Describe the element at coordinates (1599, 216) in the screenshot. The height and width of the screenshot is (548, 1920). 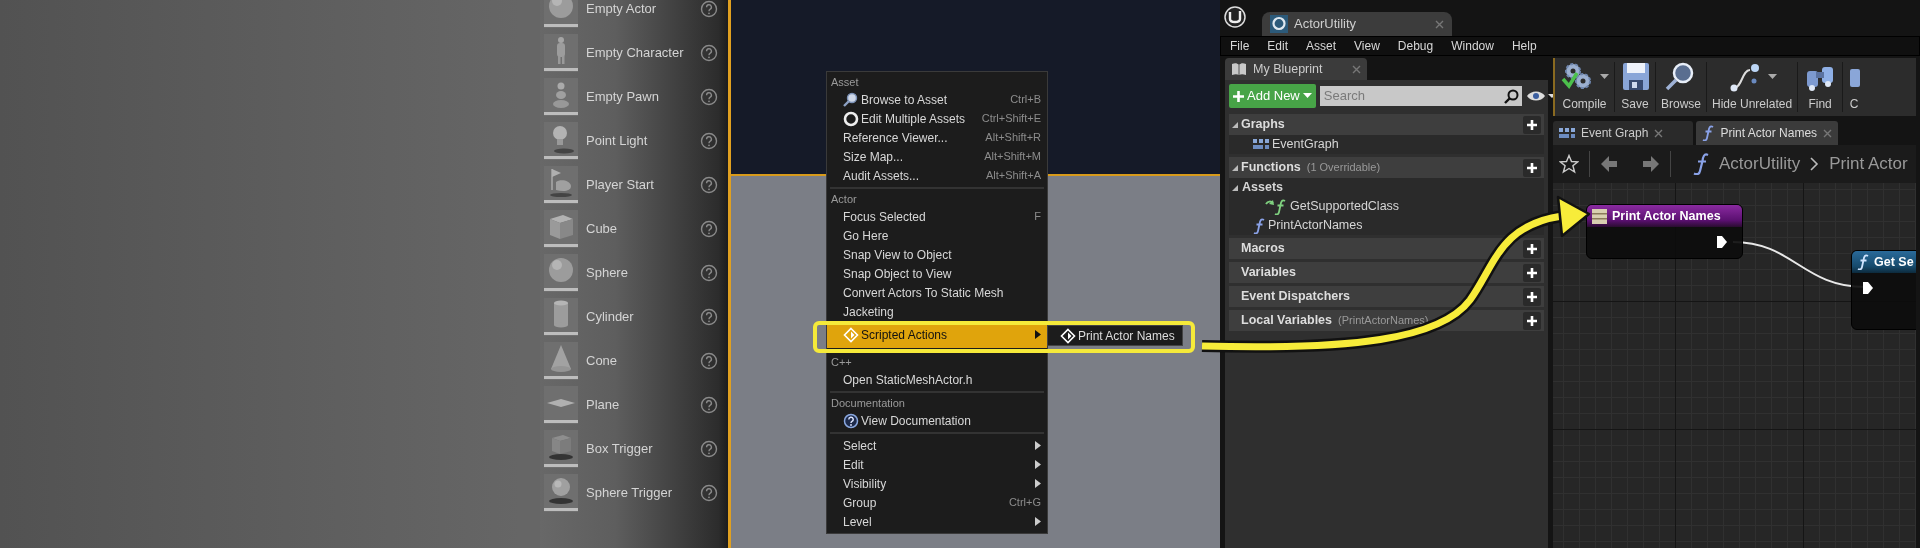
I see `table-icon` at that location.